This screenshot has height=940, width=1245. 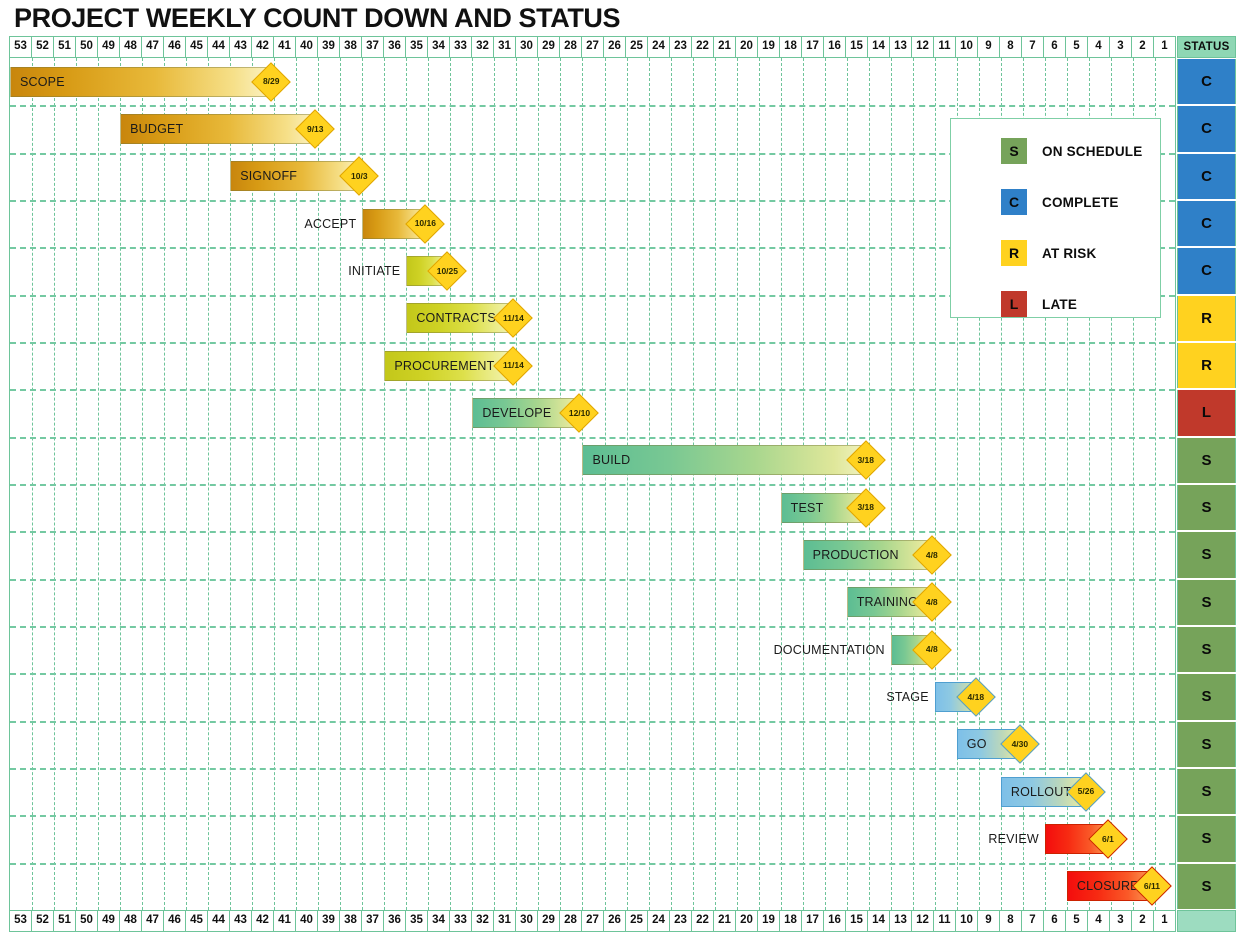 I want to click on week-tick-47: 47, so click(x=153, y=921).